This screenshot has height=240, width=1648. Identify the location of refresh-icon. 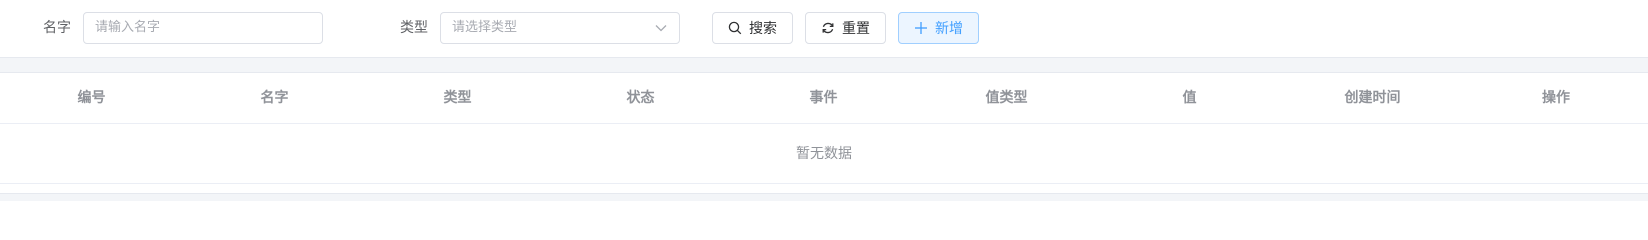
(828, 28).